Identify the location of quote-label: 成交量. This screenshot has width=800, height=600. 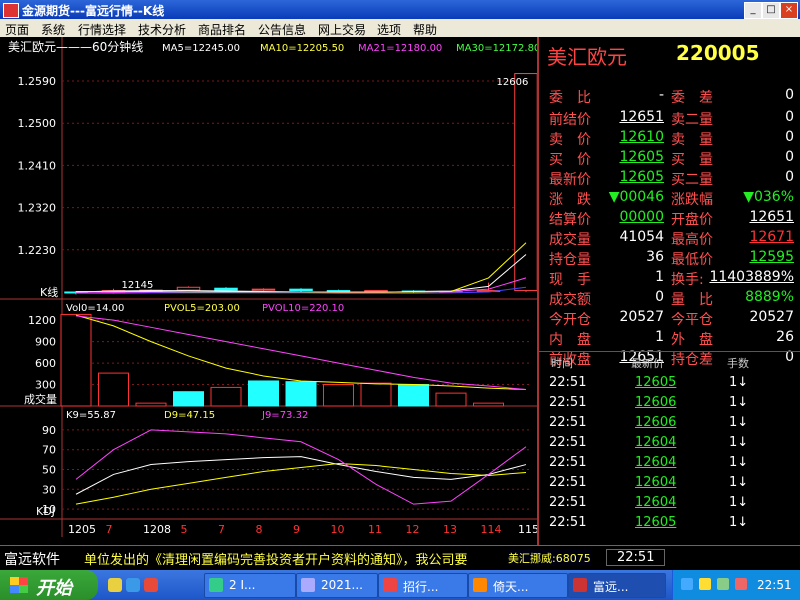
(570, 240).